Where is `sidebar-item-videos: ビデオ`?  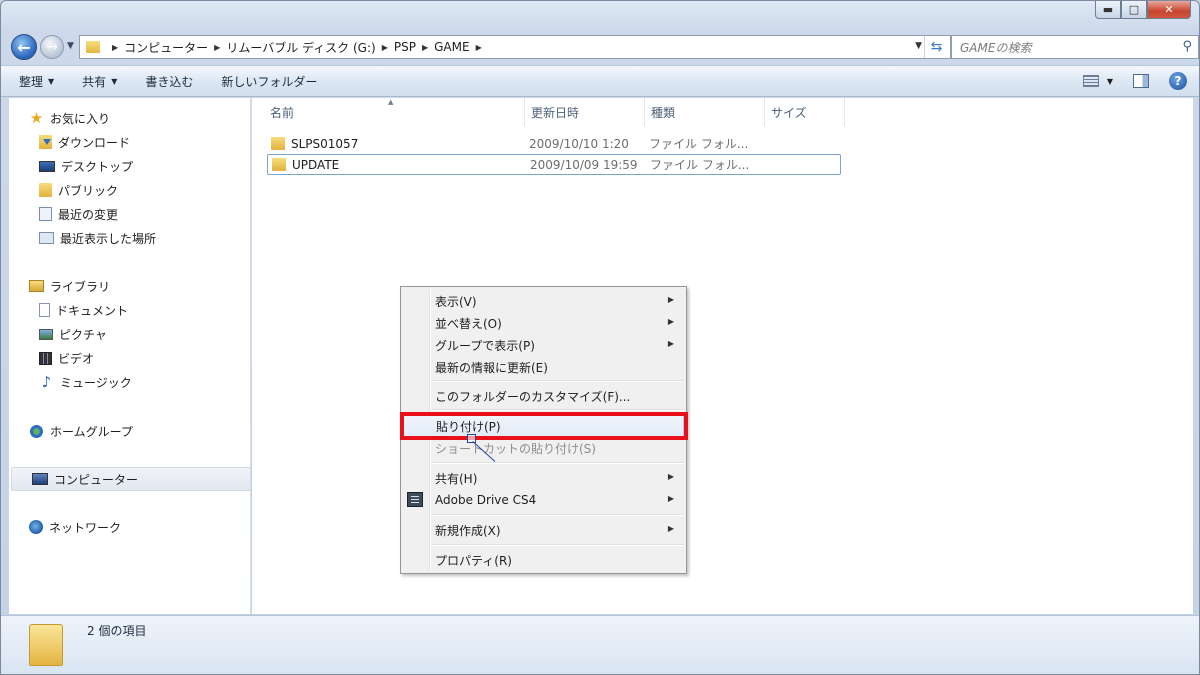 sidebar-item-videos: ビデオ is located at coordinates (130, 358).